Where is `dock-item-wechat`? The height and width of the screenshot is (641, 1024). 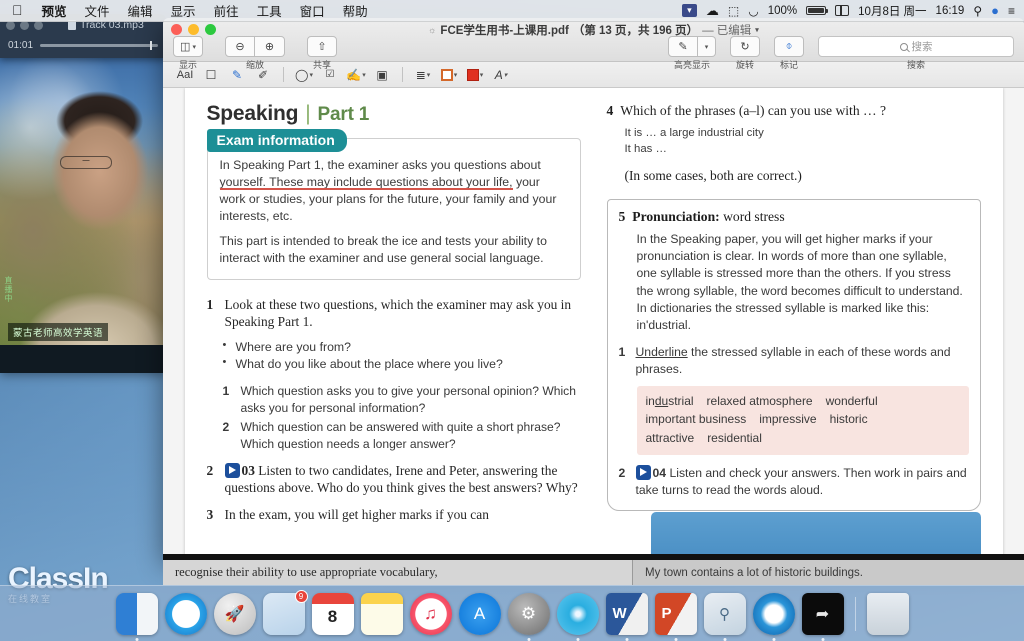 dock-item-wechat is located at coordinates (577, 616).